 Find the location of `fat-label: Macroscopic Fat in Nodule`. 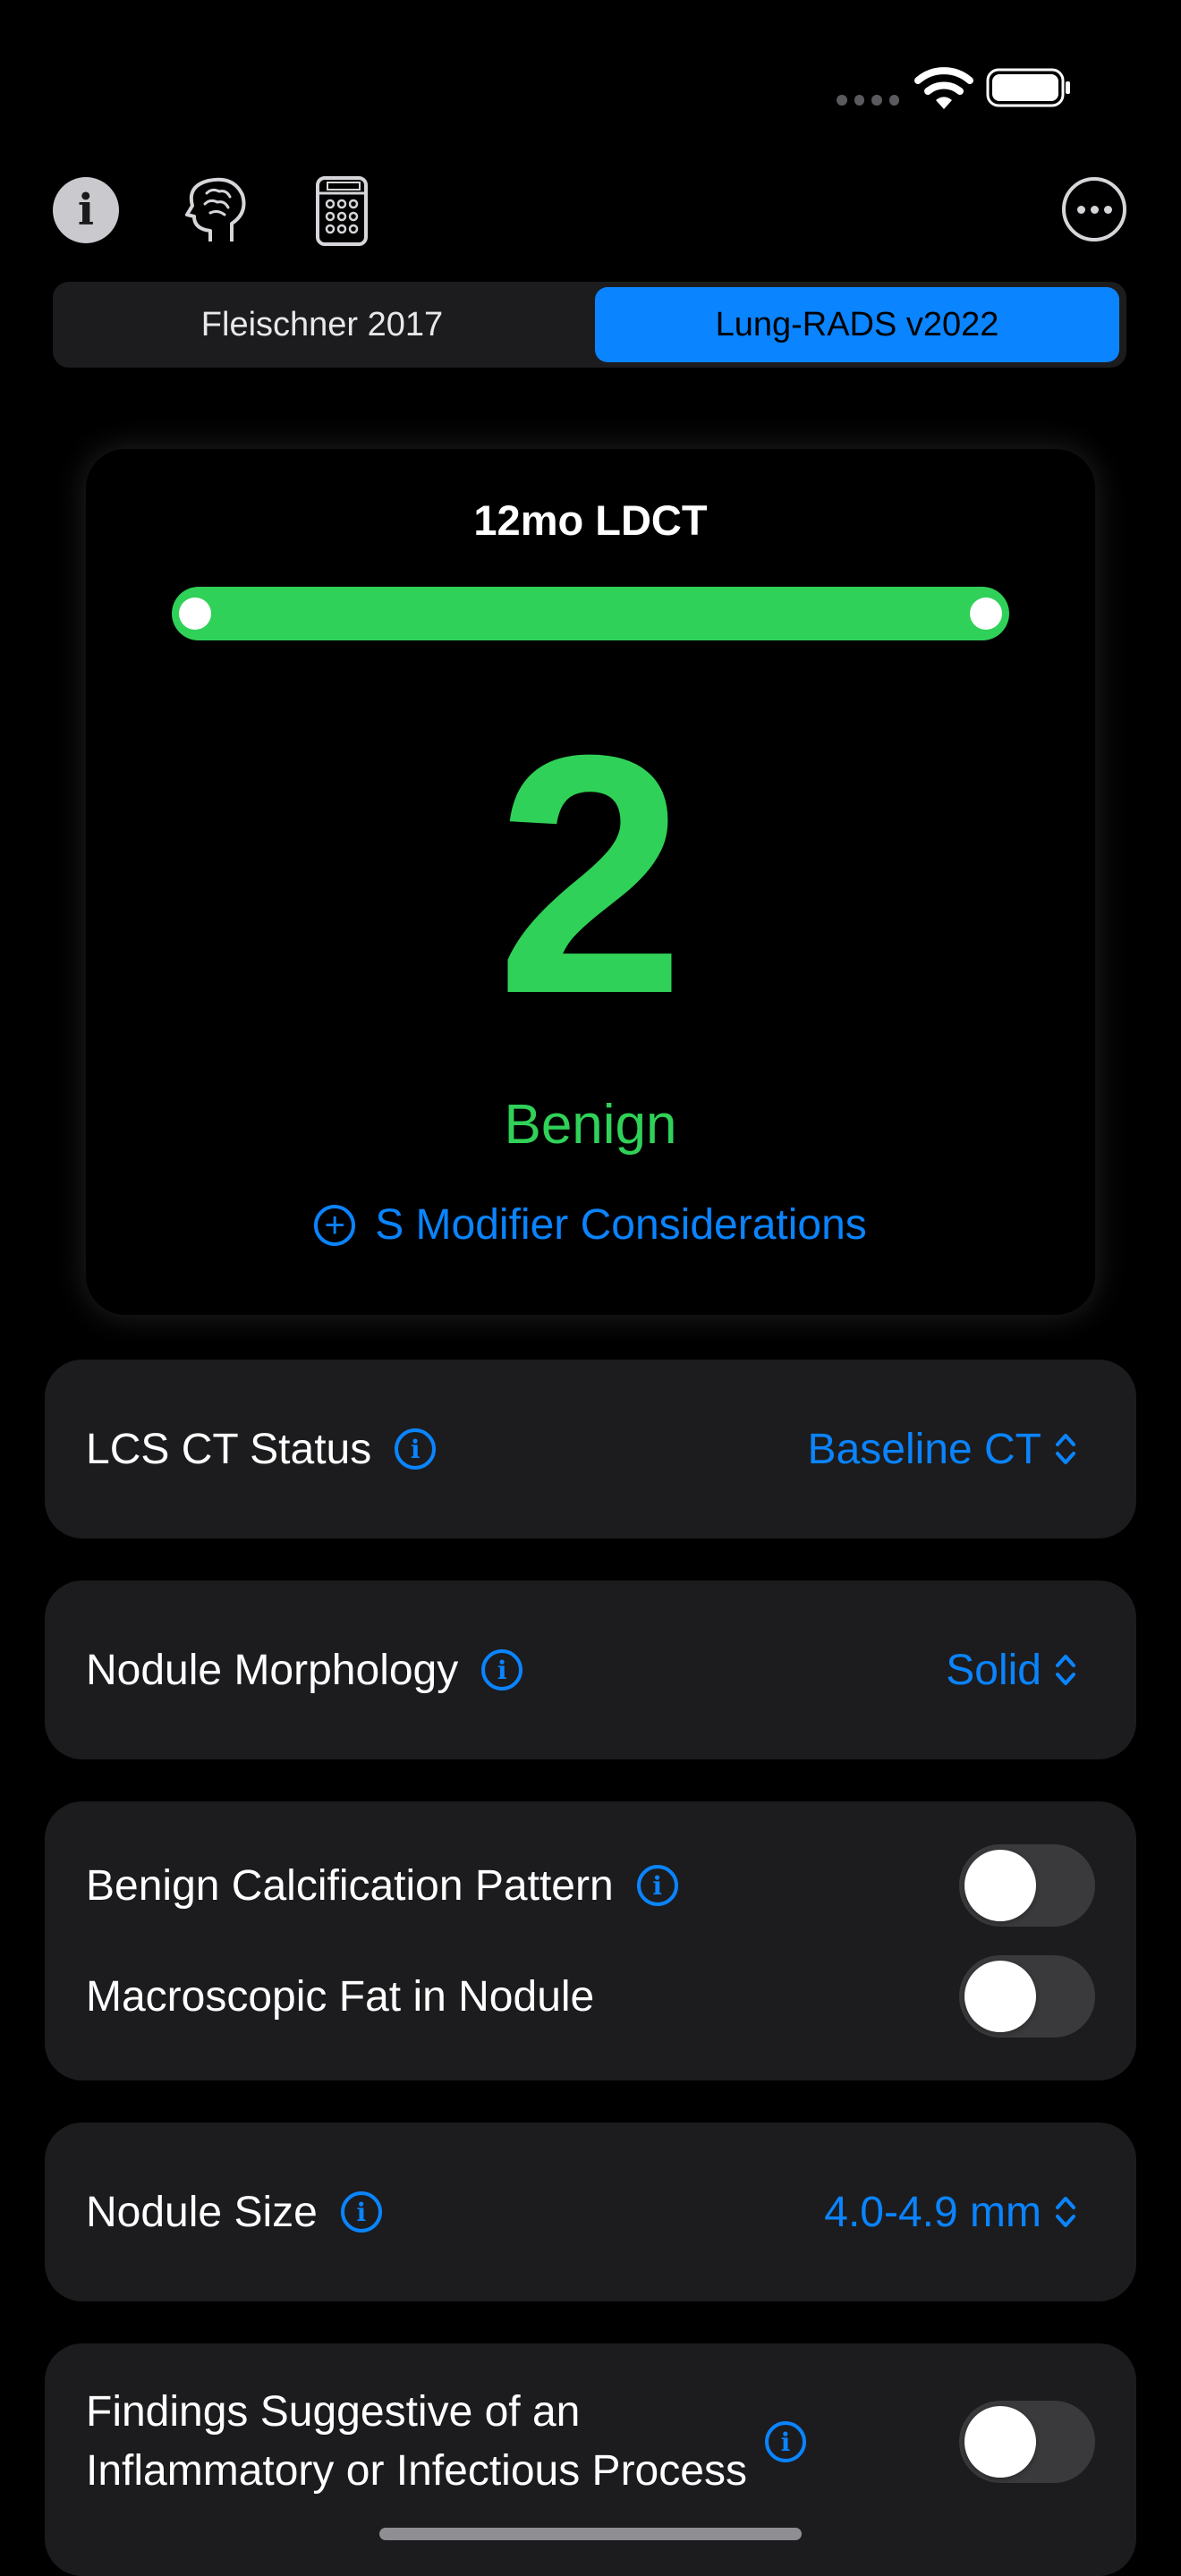

fat-label: Macroscopic Fat in Nodule is located at coordinates (340, 1996).